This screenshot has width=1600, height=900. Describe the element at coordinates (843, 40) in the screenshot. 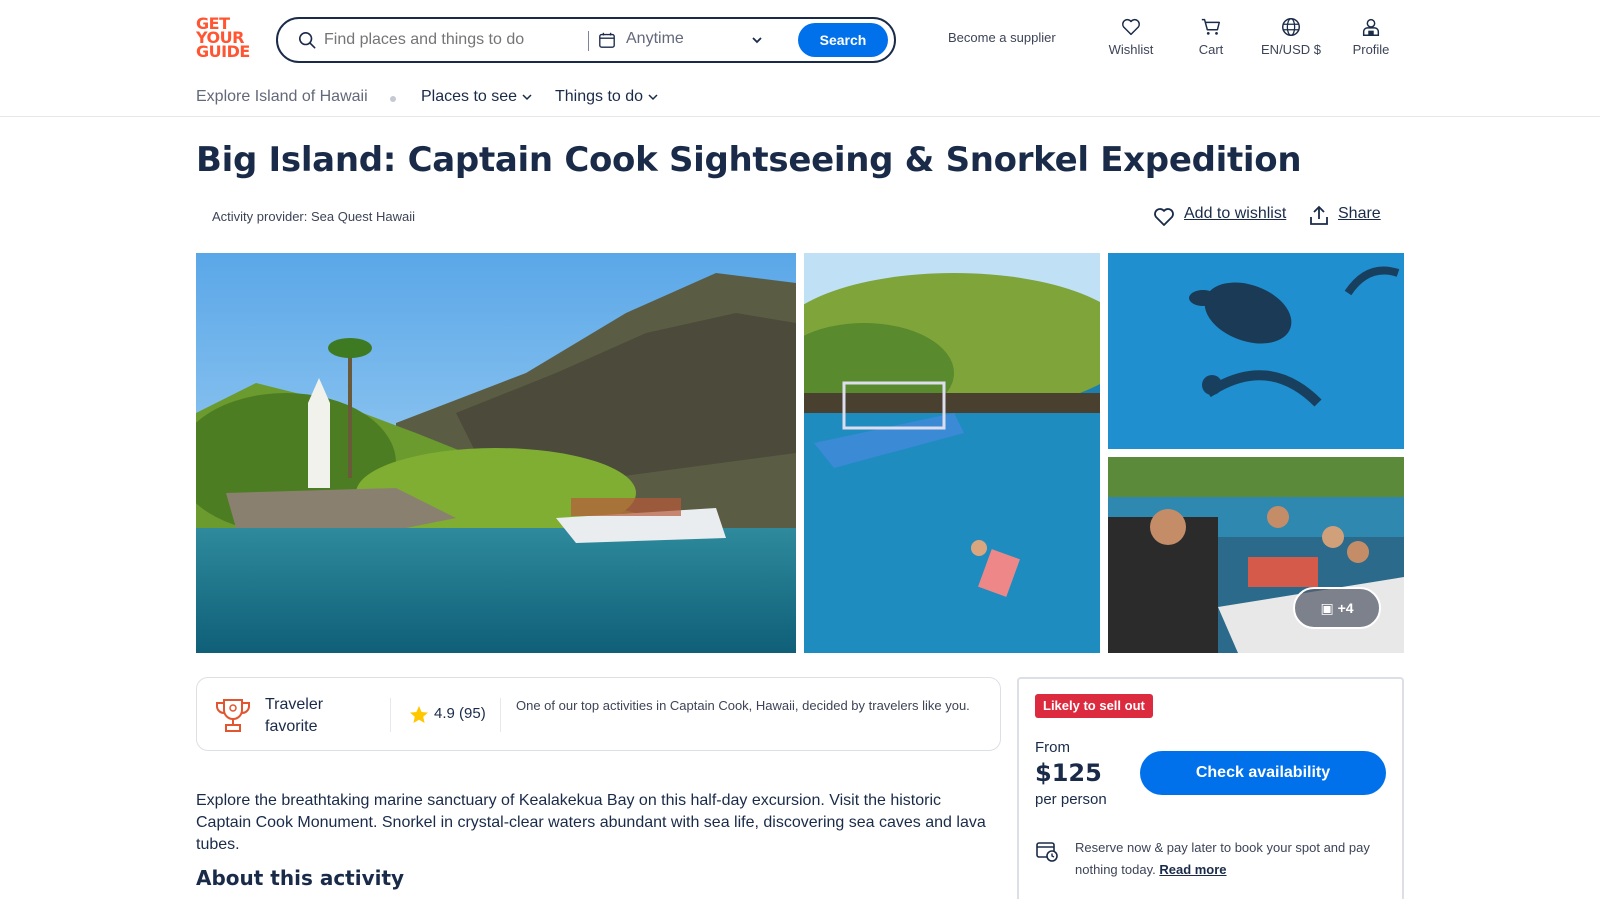

I see `search-button: Search` at that location.